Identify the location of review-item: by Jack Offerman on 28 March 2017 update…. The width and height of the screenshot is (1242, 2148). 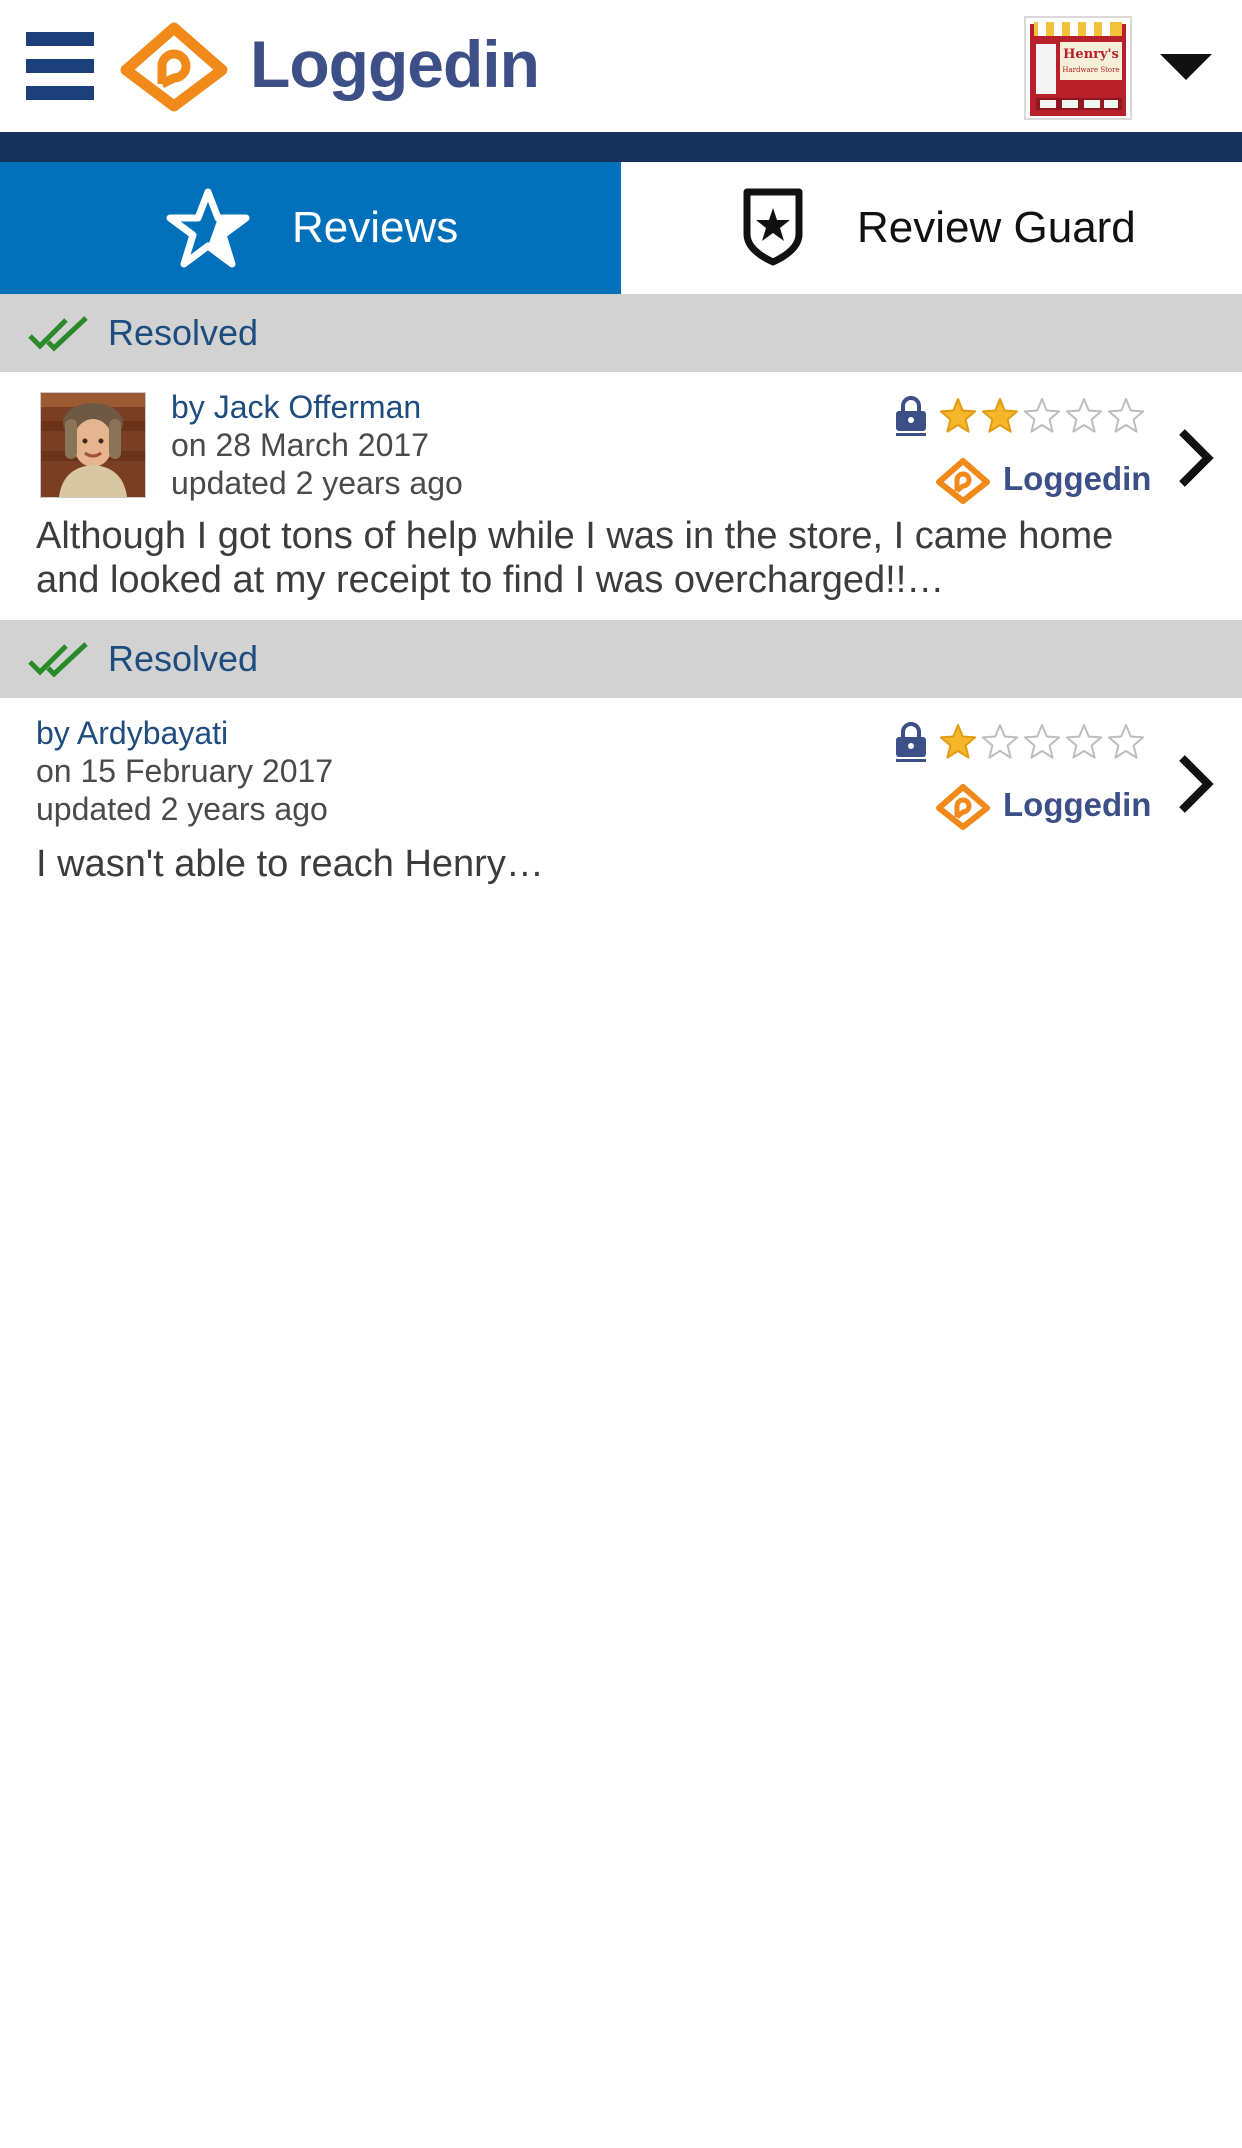
(621, 496).